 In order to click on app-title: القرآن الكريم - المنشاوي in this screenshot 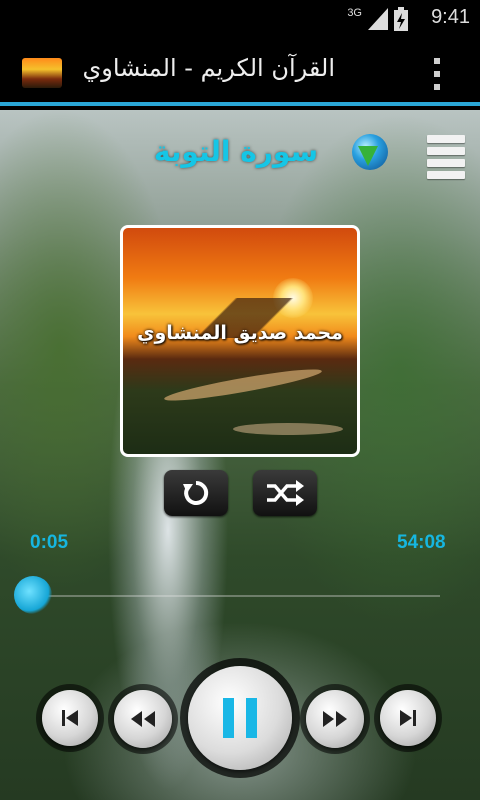, I will do `click(208, 68)`.